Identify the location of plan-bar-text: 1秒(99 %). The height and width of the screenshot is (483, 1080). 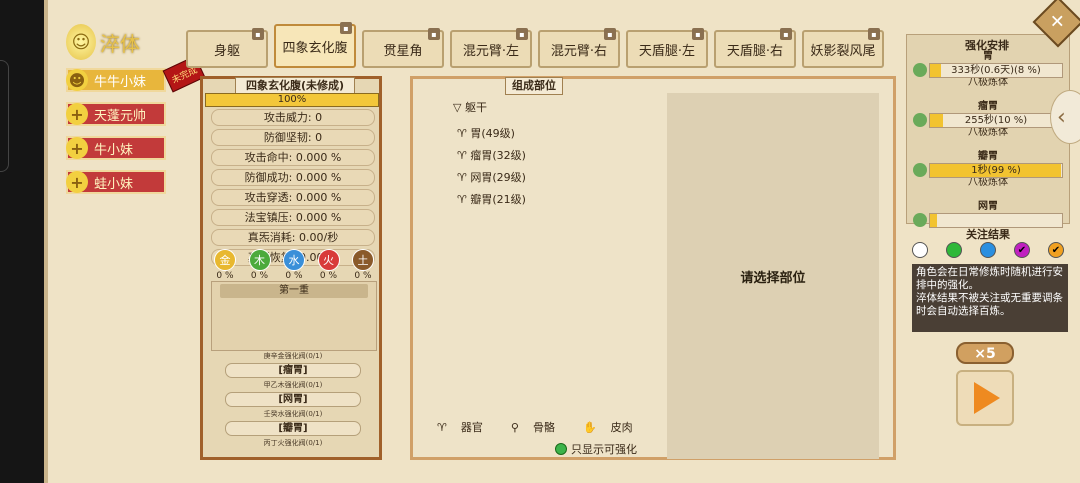
(996, 170).